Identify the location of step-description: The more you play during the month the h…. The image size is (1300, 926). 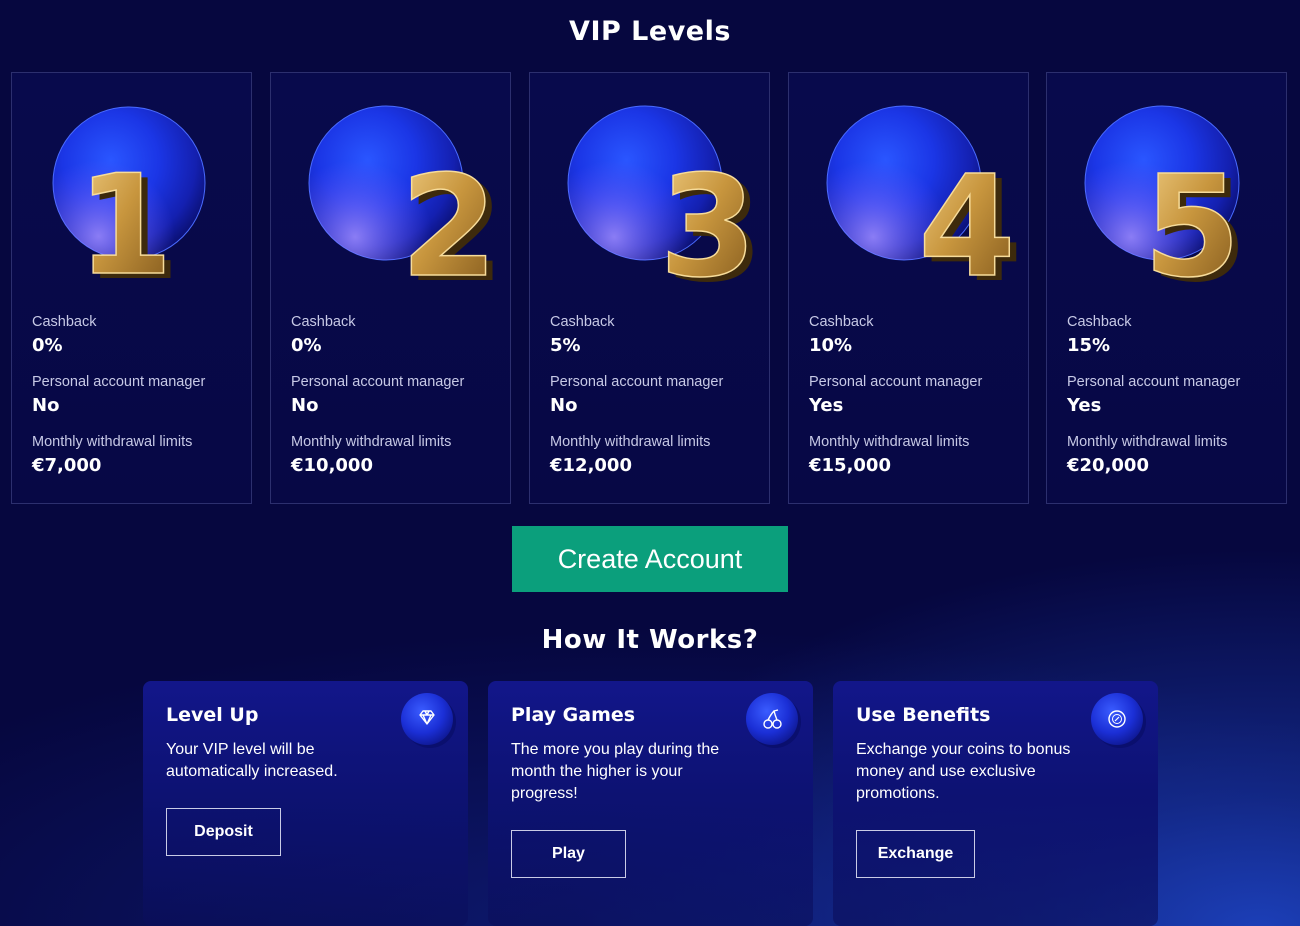
(615, 771).